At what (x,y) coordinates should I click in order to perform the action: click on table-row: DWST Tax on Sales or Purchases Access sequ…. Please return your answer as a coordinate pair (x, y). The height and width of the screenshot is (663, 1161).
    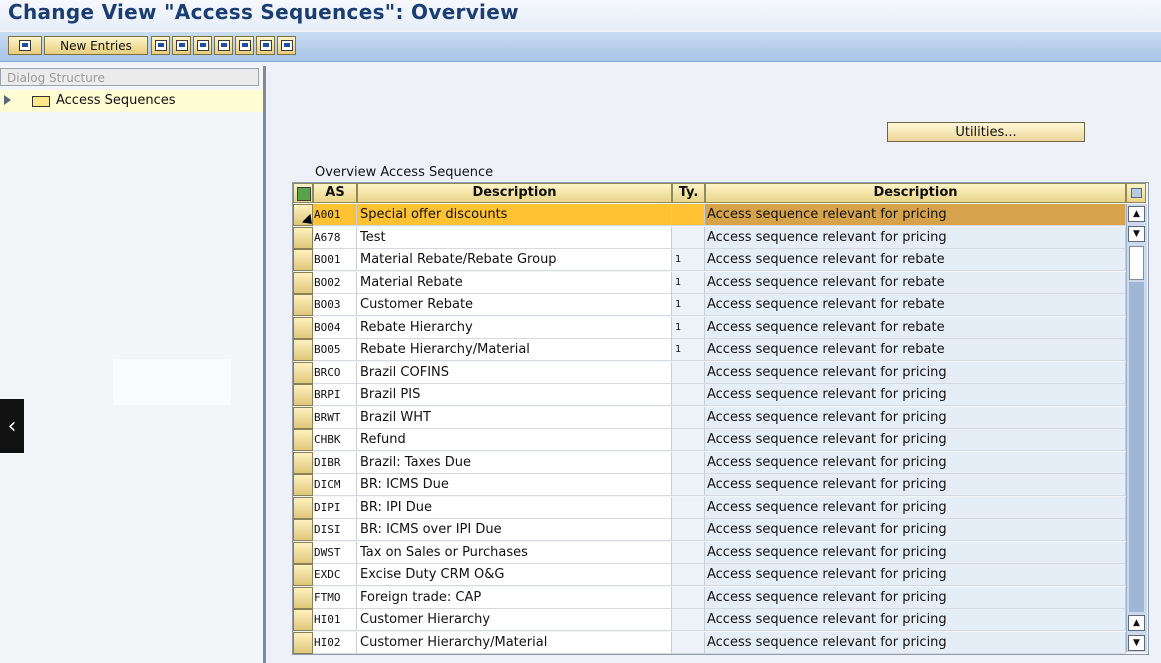
    Looking at the image, I should click on (709, 552).